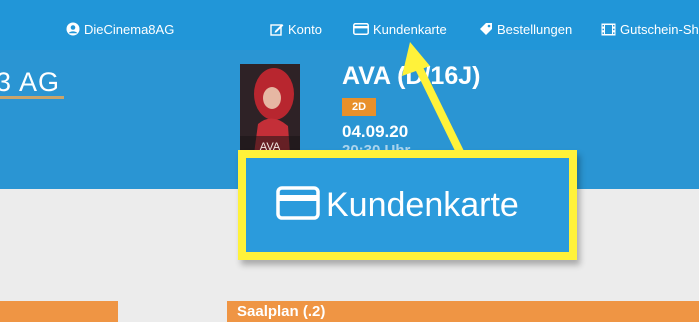 This screenshot has height=322, width=699. What do you see at coordinates (298, 205) in the screenshot?
I see `card-icon` at bounding box center [298, 205].